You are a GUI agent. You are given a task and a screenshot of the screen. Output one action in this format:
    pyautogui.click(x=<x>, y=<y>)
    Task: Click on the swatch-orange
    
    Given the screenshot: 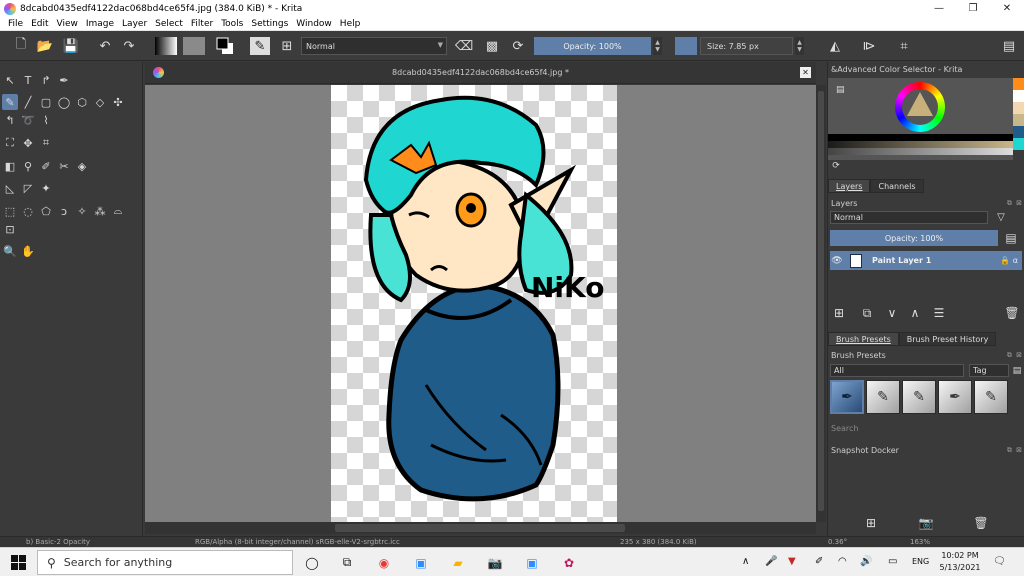 What is the action you would take?
    pyautogui.click(x=1018, y=84)
    